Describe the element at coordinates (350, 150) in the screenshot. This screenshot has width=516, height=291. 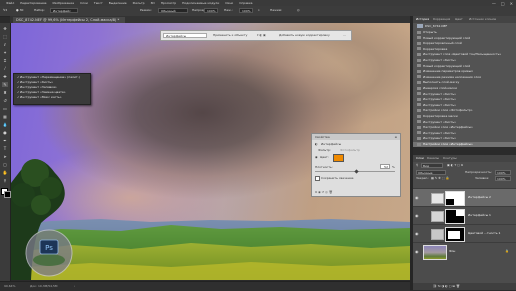
I see `filter-select: Фотофильтр` at that location.